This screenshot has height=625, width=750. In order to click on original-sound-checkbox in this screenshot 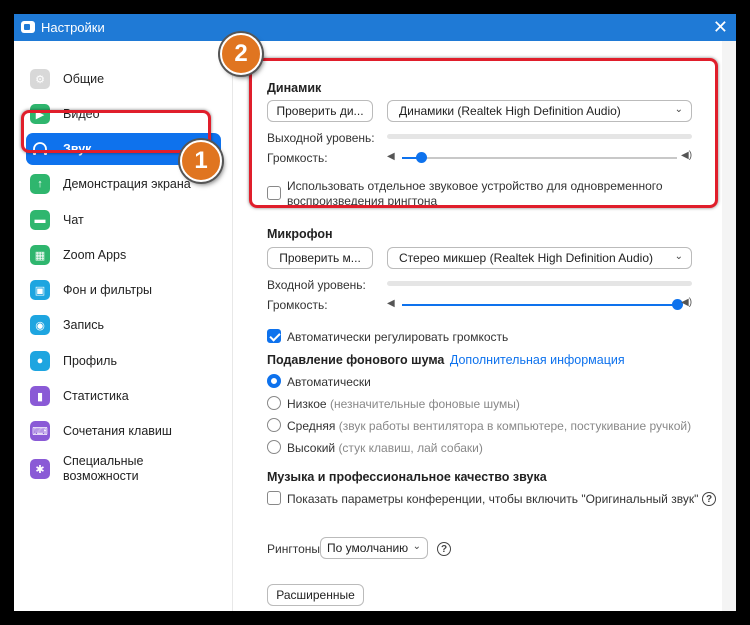, I will do `click(274, 498)`.